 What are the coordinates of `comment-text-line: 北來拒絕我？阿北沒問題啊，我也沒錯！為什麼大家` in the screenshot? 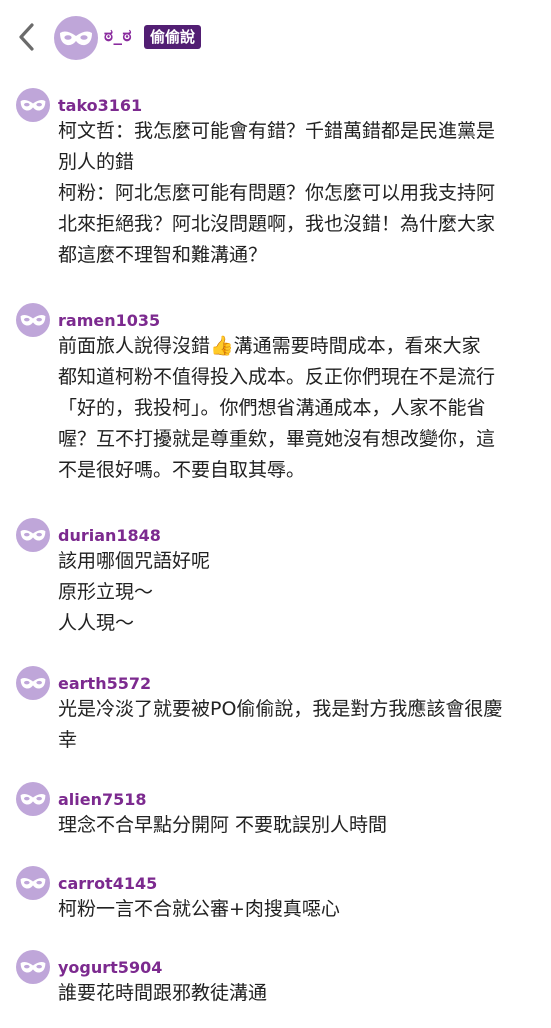 It's located at (277, 224).